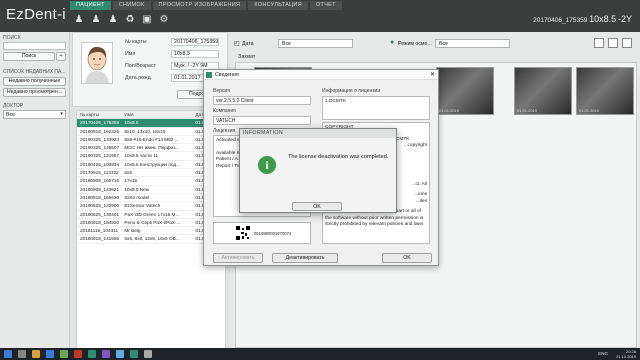  Describe the element at coordinates (443, 44) in the screenshot. I see `mode-filter-value: Все` at that location.